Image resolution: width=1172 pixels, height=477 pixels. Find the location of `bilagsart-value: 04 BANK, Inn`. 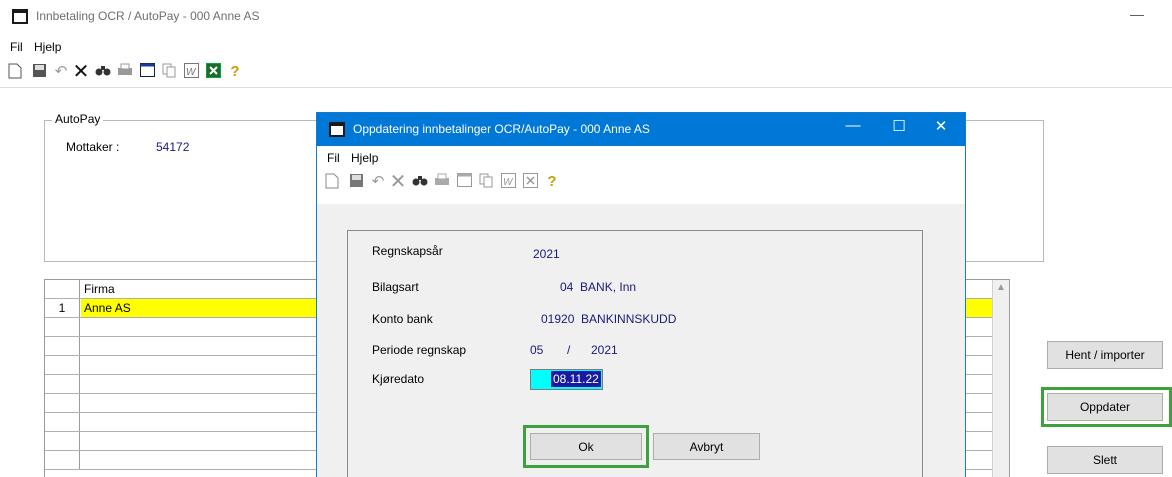

bilagsart-value: 04 BANK, Inn is located at coordinates (598, 287).